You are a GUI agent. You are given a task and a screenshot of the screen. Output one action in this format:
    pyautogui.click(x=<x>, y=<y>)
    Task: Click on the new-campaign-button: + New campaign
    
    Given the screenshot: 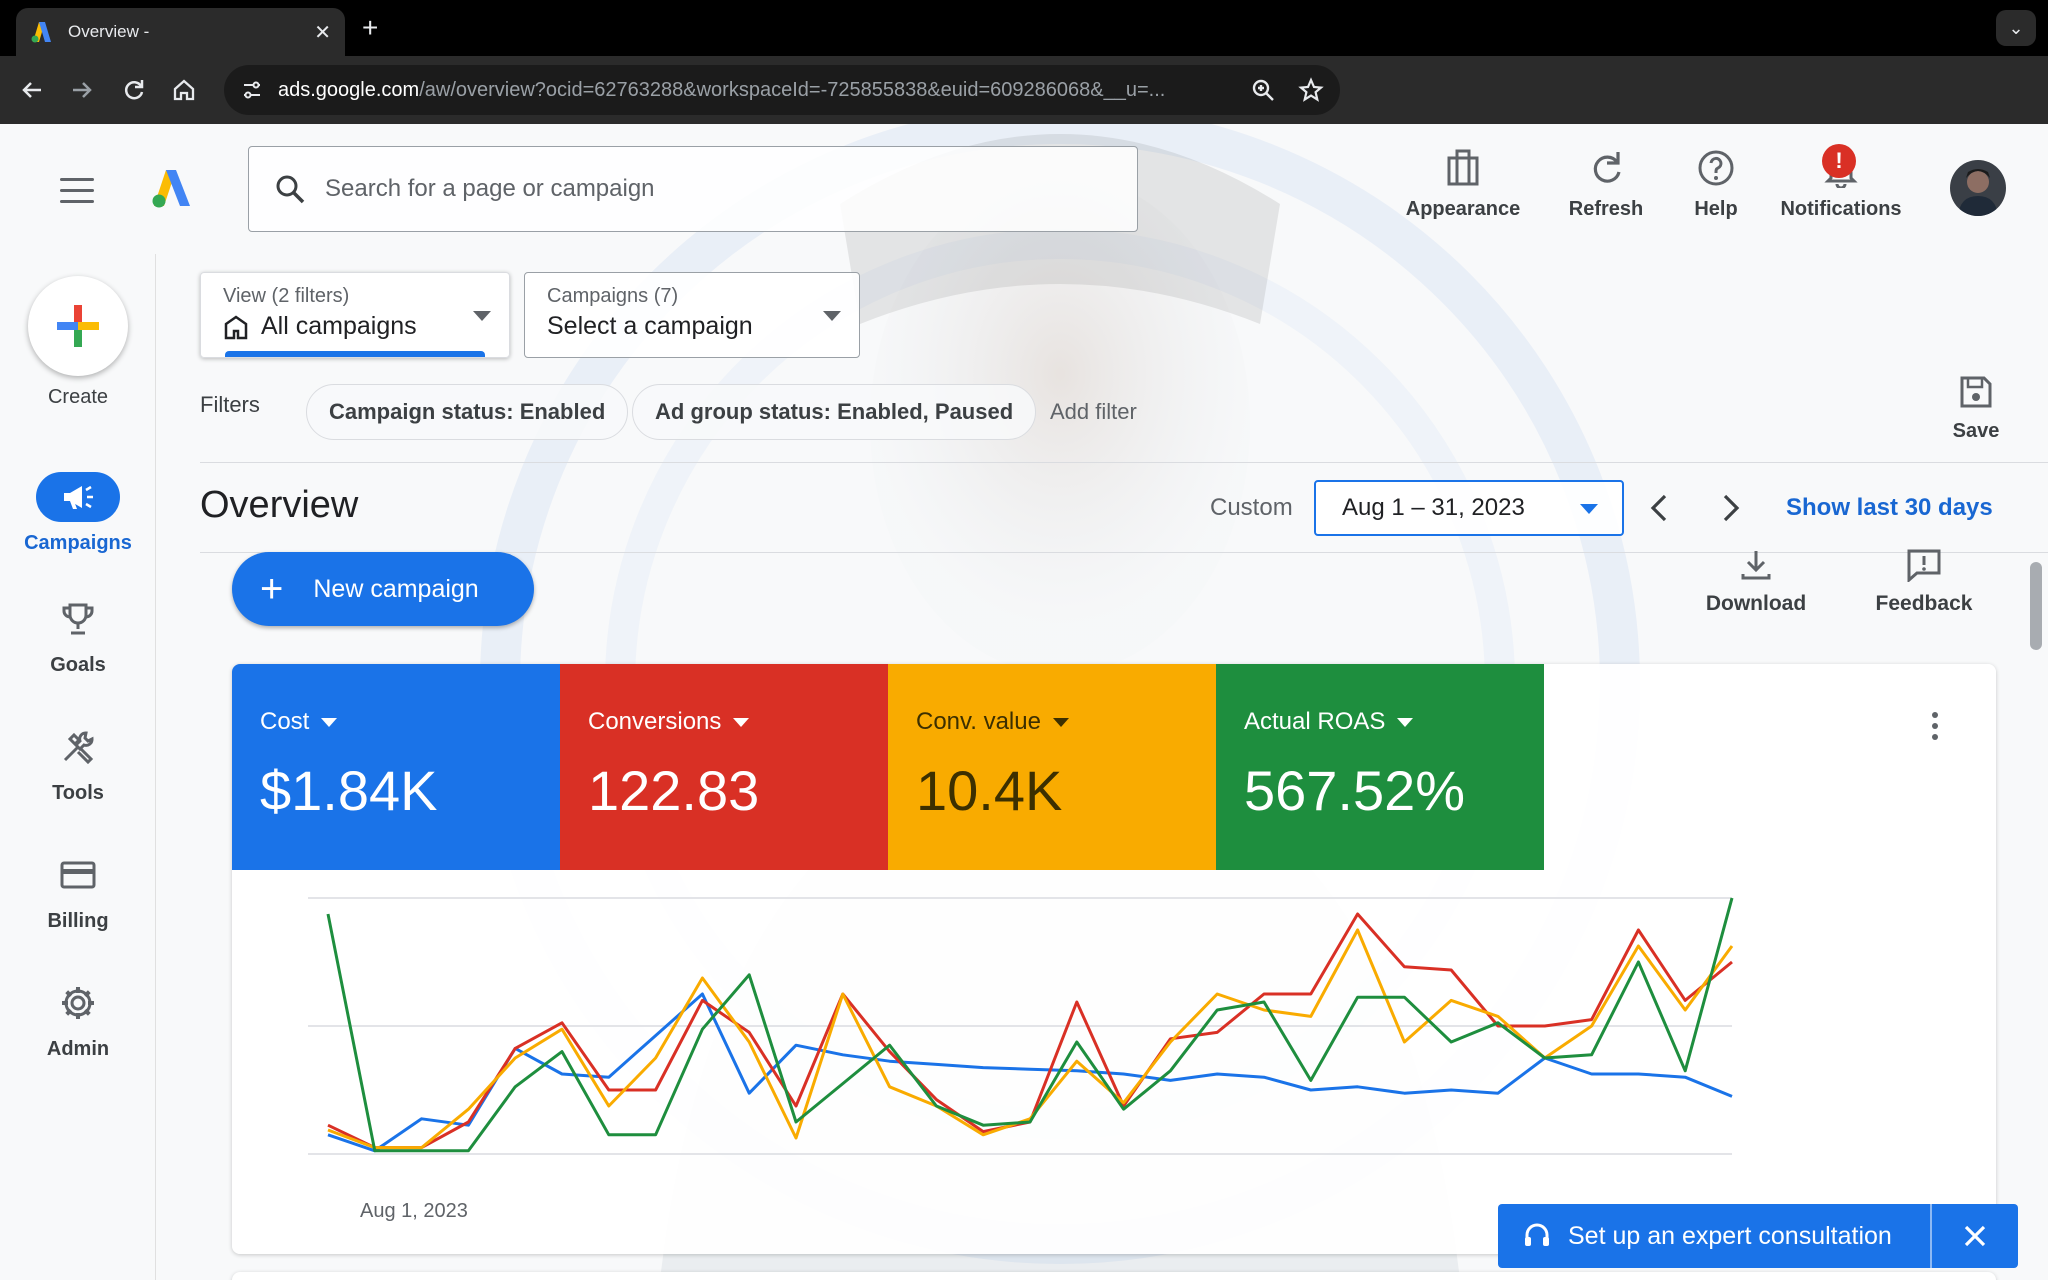 What is the action you would take?
    pyautogui.click(x=383, y=589)
    